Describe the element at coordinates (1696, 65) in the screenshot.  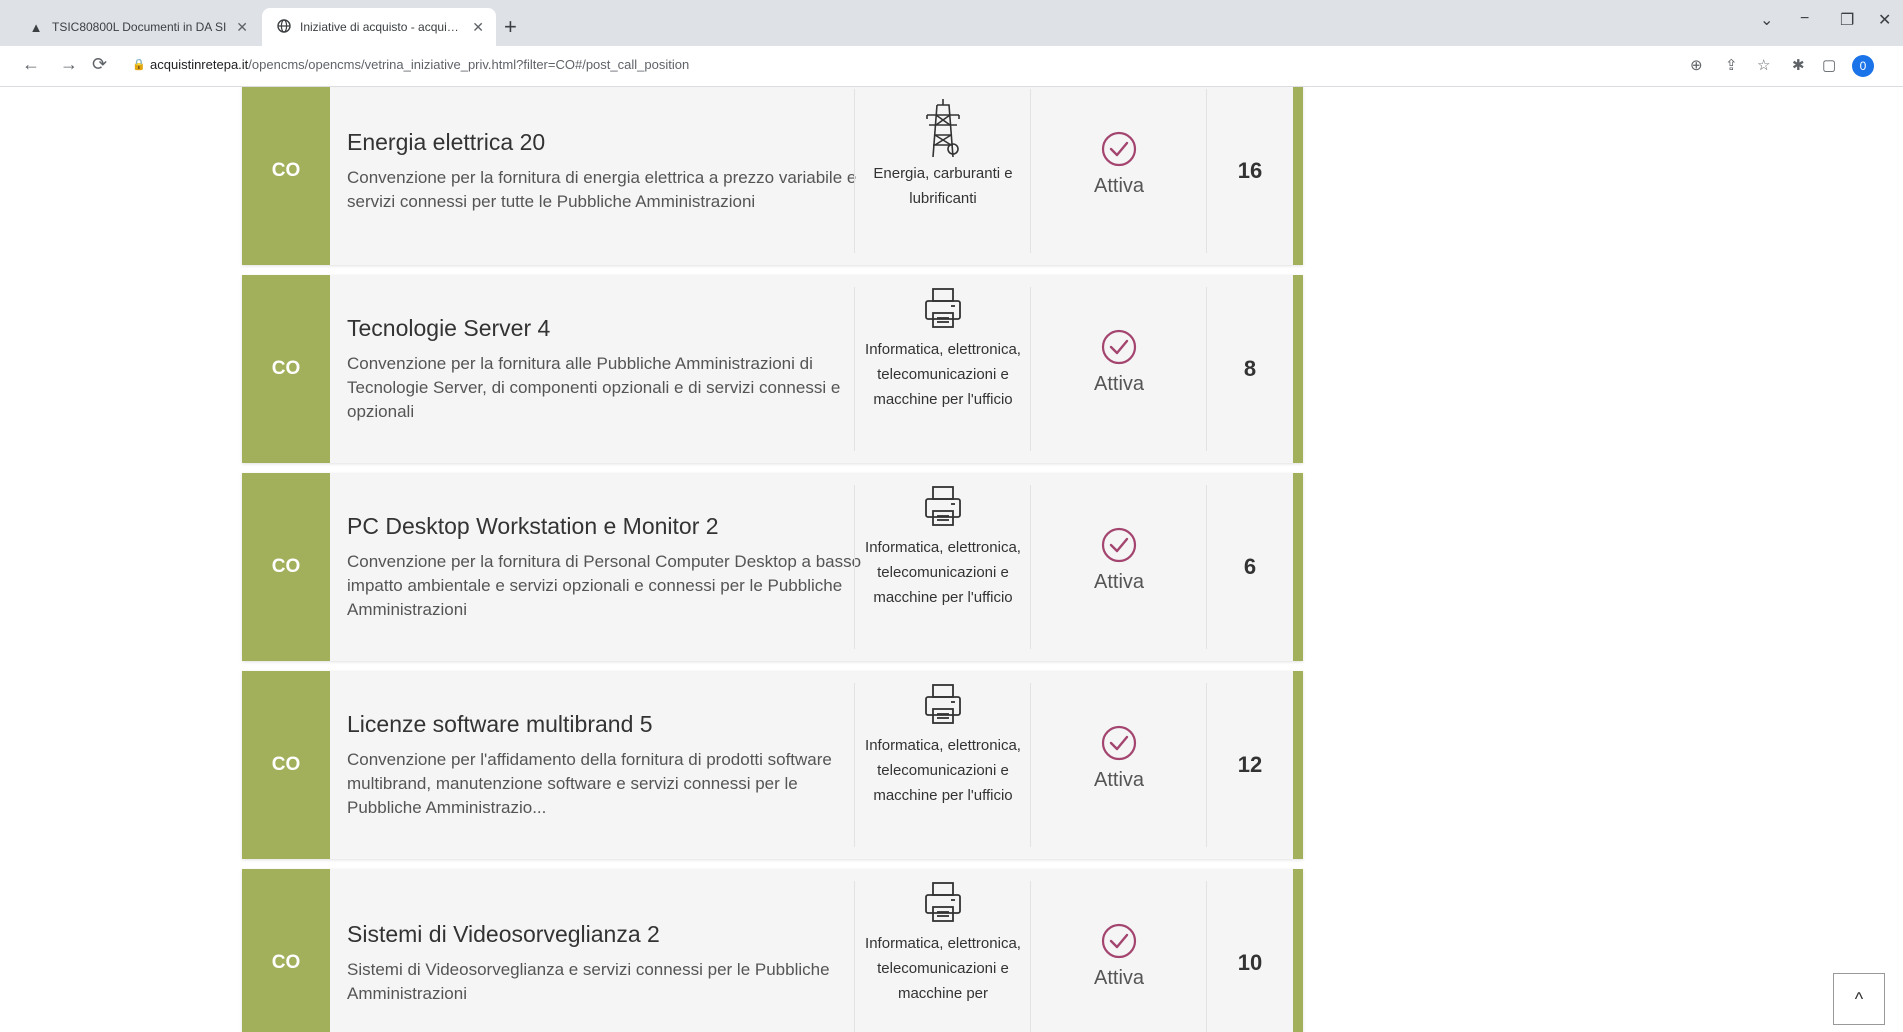
I see `zoom-icon: ⊕` at that location.